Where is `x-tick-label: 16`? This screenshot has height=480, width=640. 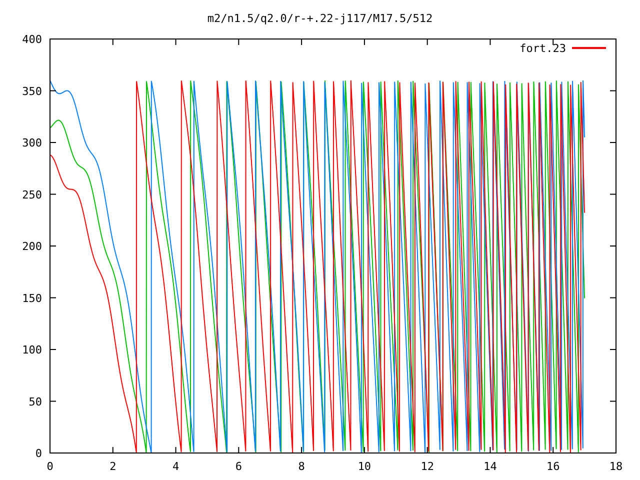 x-tick-label: 16 is located at coordinates (553, 466).